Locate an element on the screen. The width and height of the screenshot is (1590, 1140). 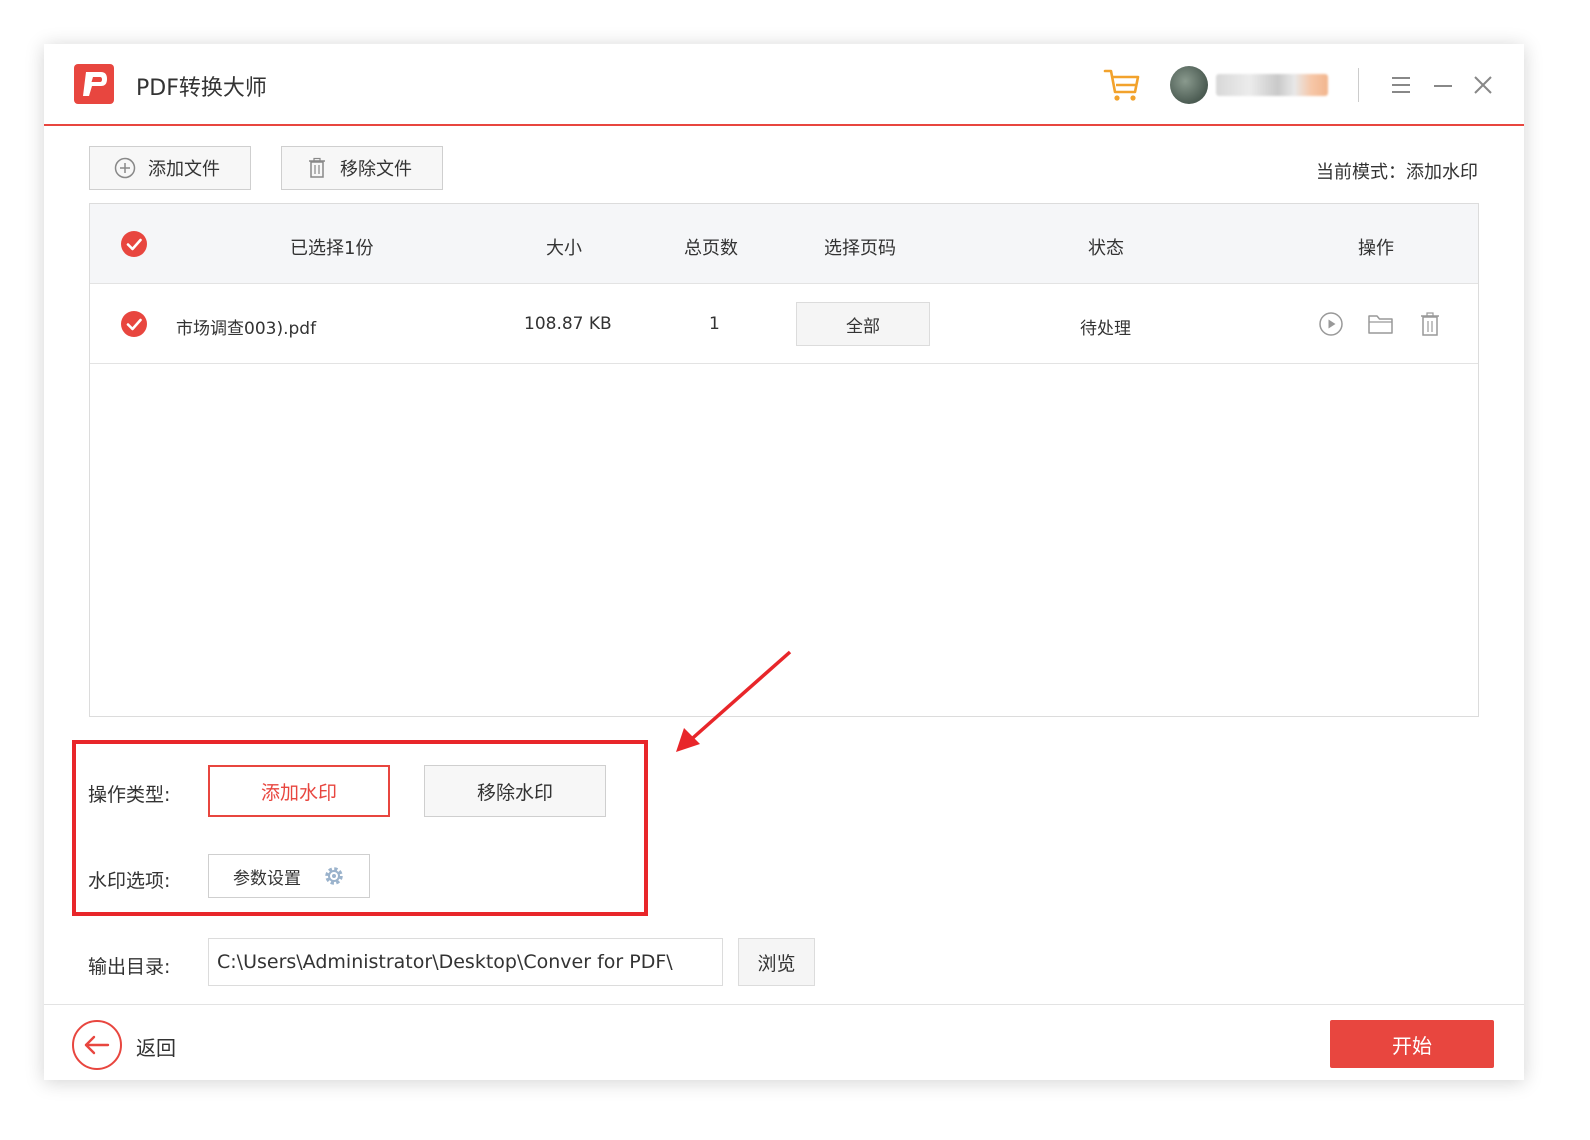
add-file-button: 添加文件 is located at coordinates (170, 168).